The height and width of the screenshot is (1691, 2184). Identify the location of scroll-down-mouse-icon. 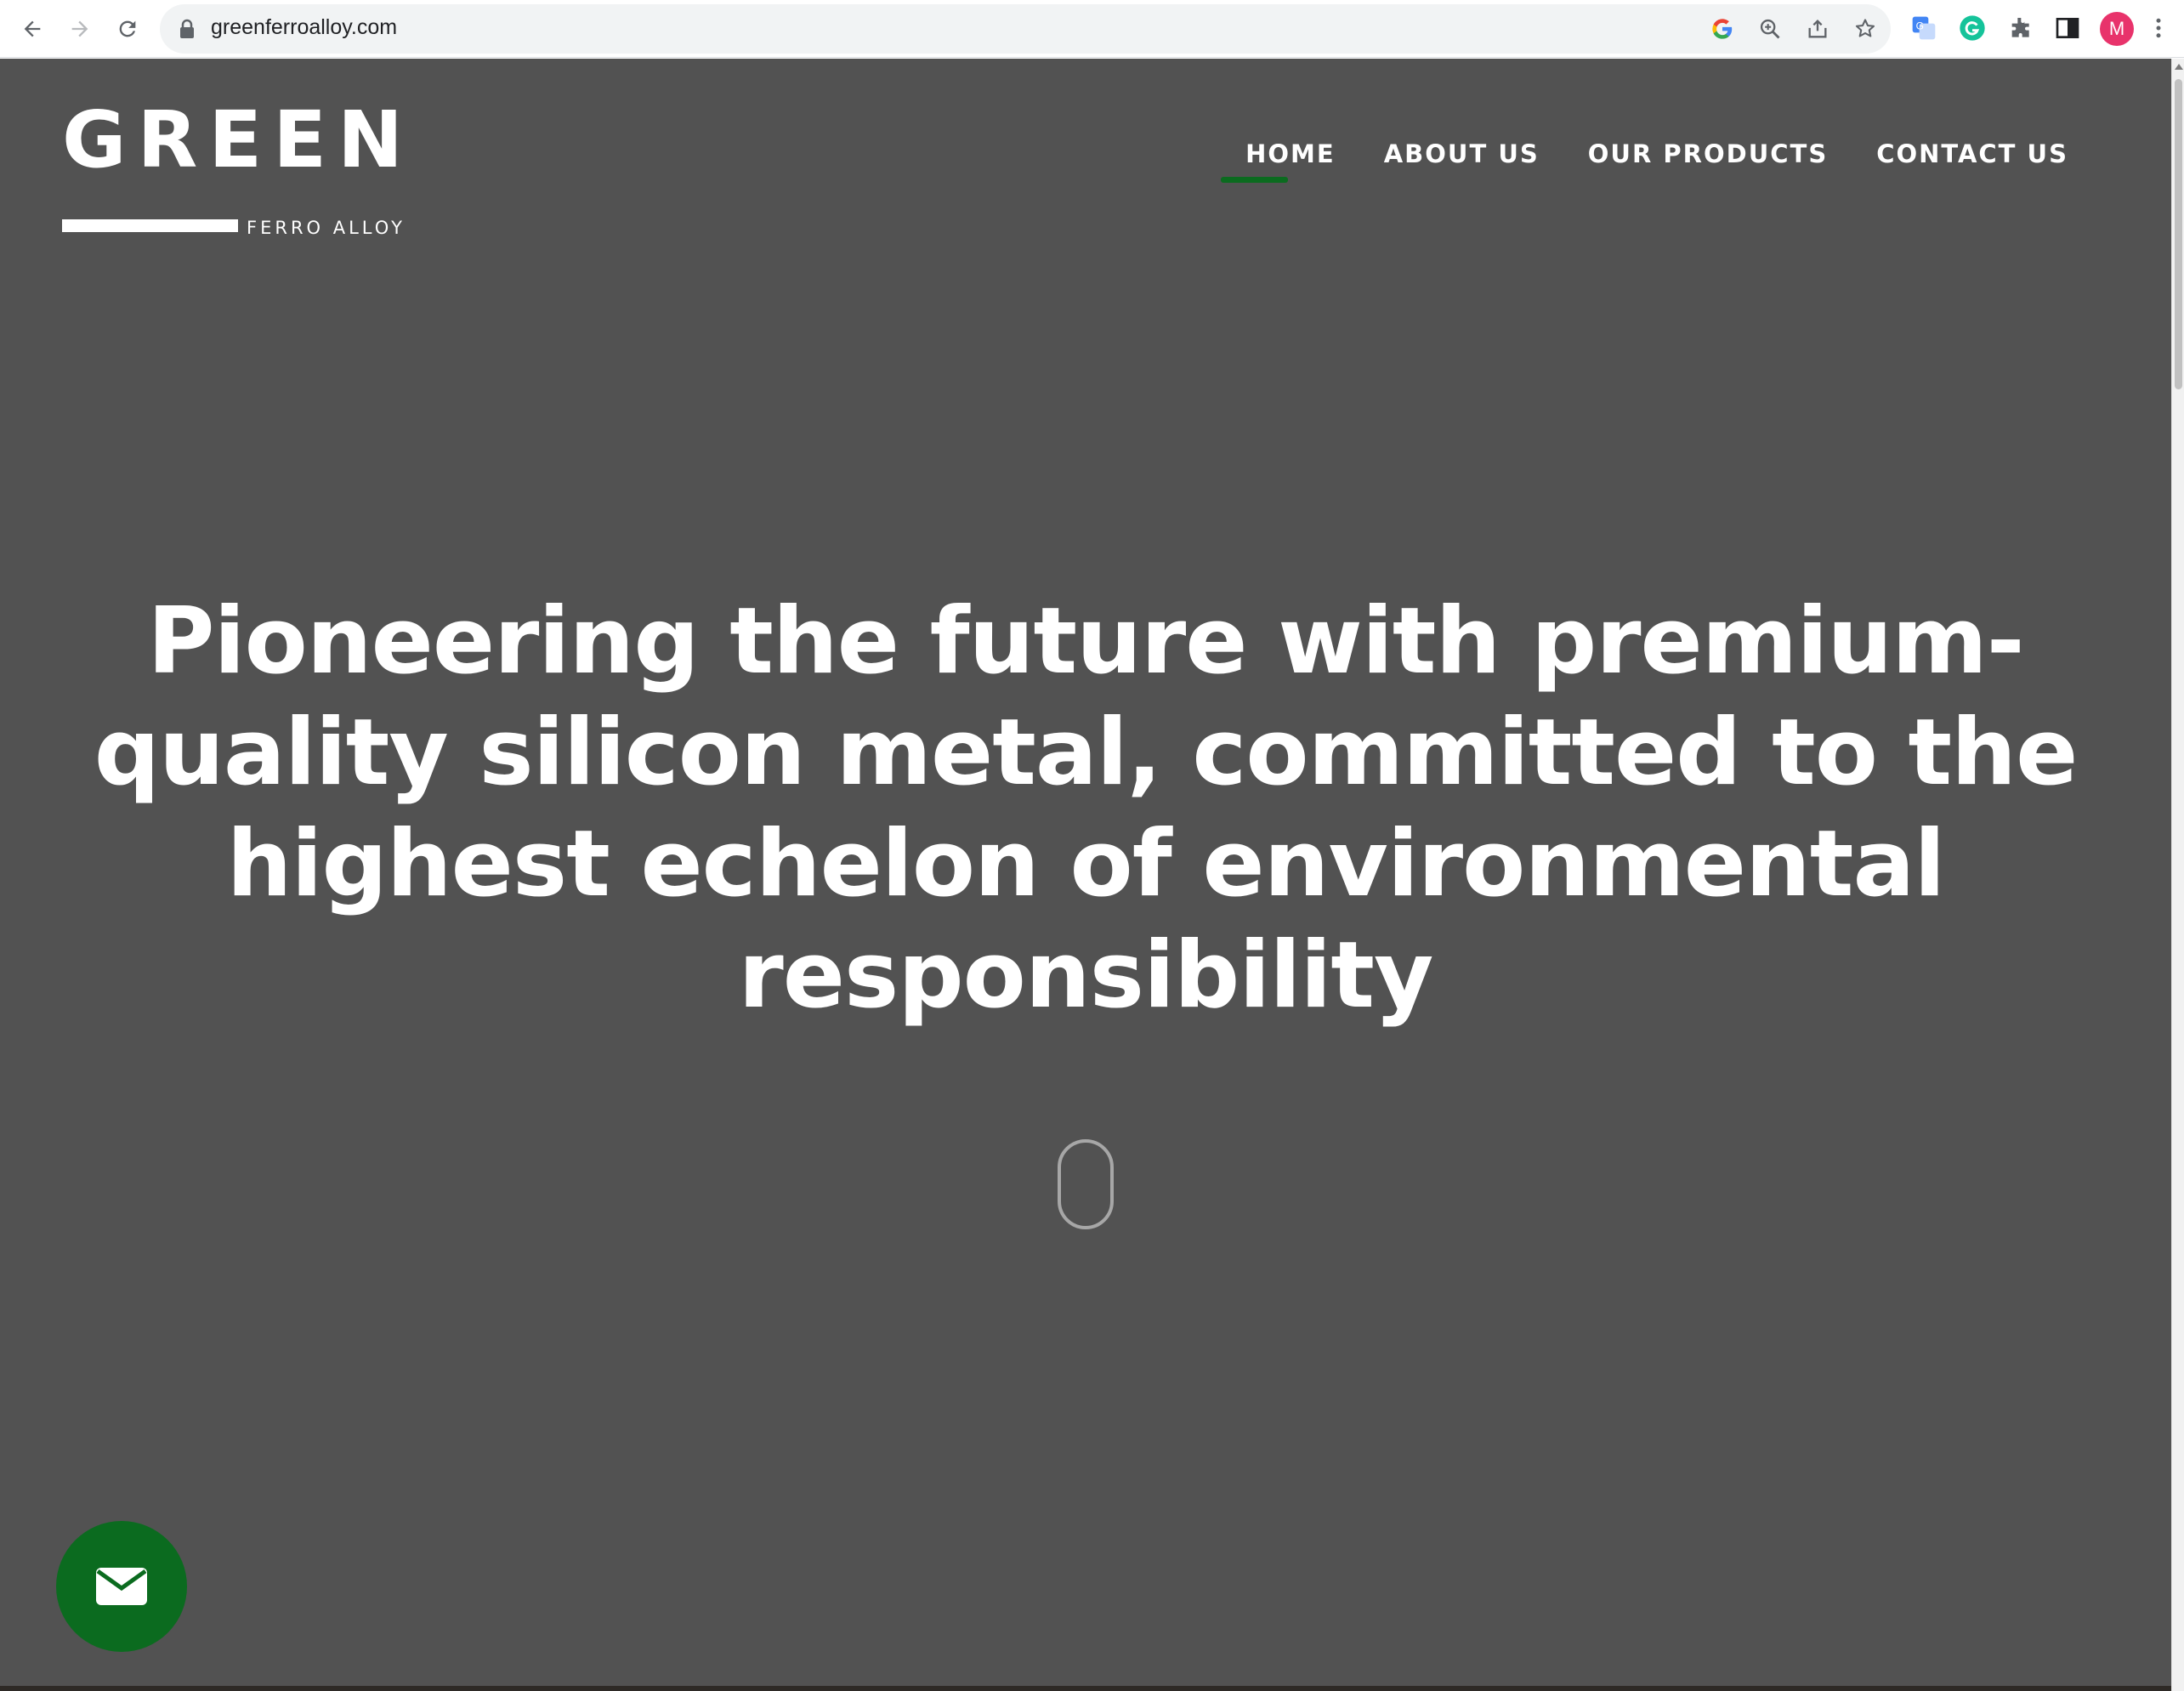
(1086, 1184).